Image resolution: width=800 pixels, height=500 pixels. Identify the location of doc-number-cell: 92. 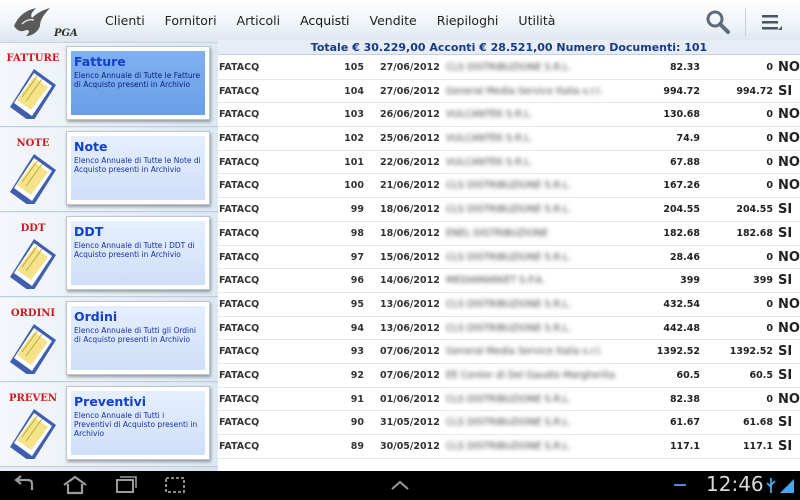
(357, 375).